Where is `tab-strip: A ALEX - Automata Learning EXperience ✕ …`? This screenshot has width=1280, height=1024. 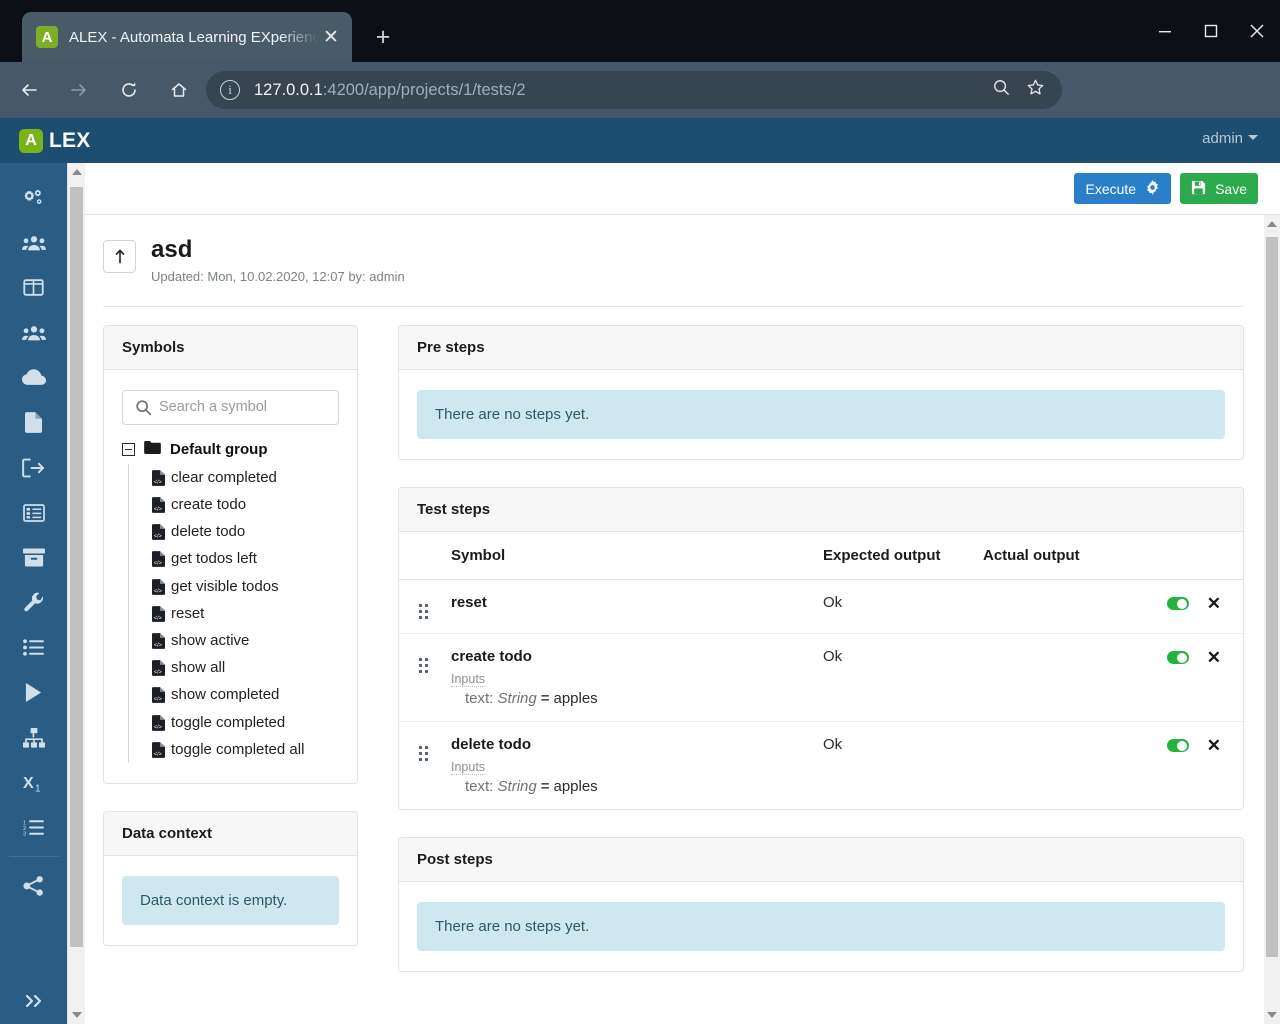
tab-strip: A ALEX - Automata Learning EXperience ✕ … is located at coordinates (640, 31).